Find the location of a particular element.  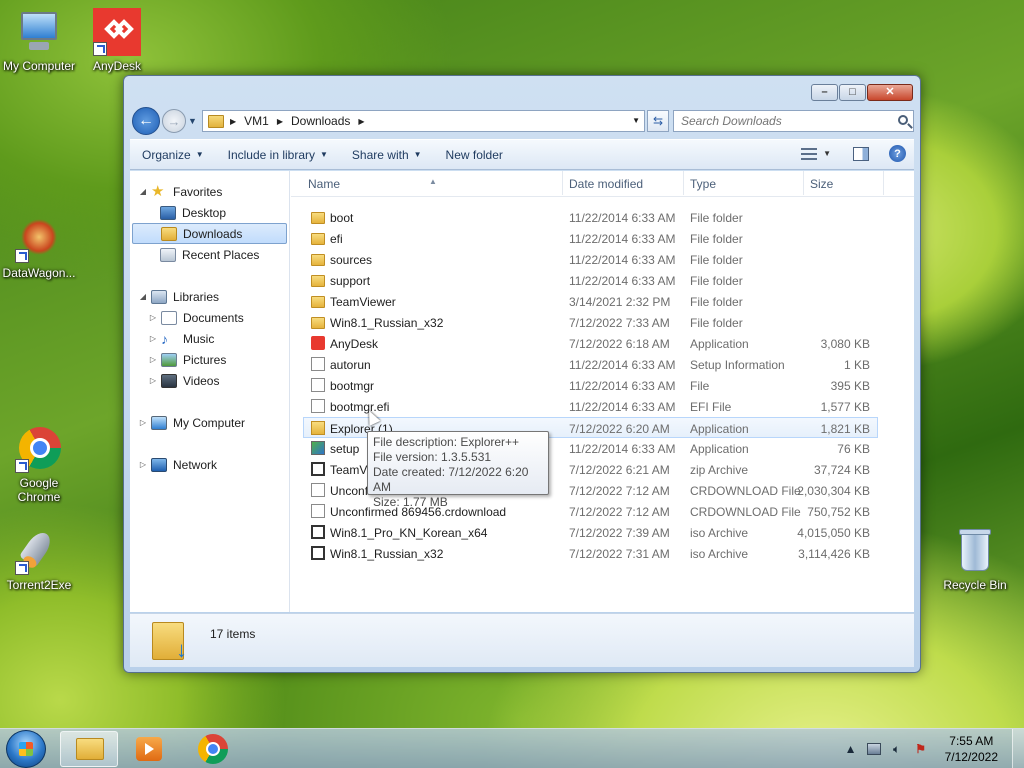

tooltip-version: File version: 1.3.5.531 is located at coordinates (432, 457).